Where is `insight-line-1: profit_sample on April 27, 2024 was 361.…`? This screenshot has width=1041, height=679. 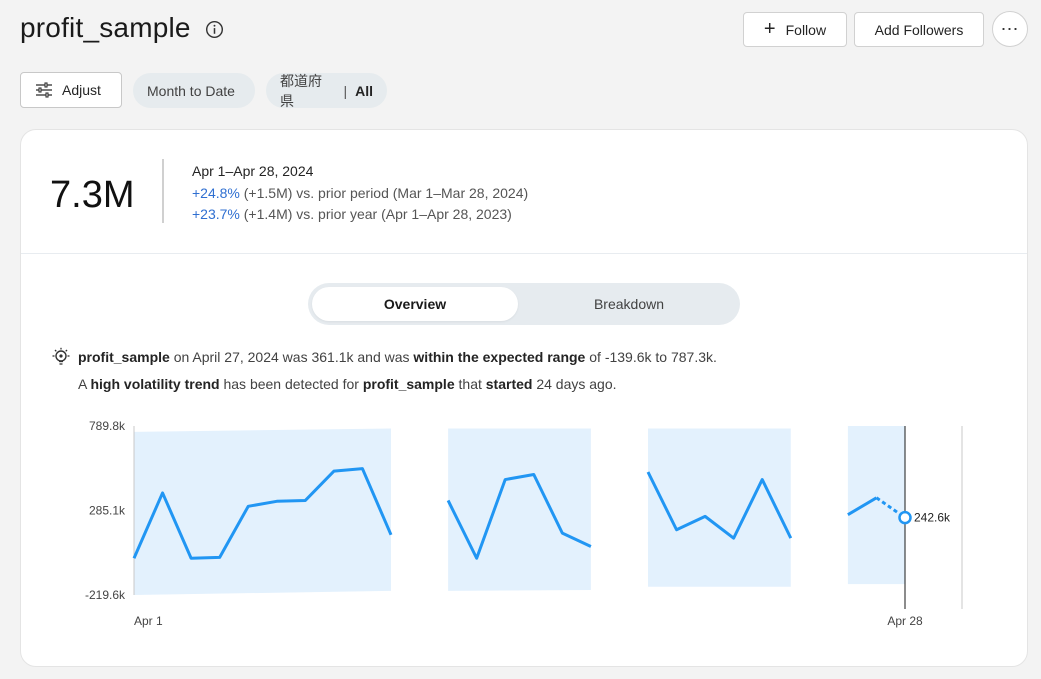
insight-line-1: profit_sample on April 27, 2024 was 361.… is located at coordinates (397, 357).